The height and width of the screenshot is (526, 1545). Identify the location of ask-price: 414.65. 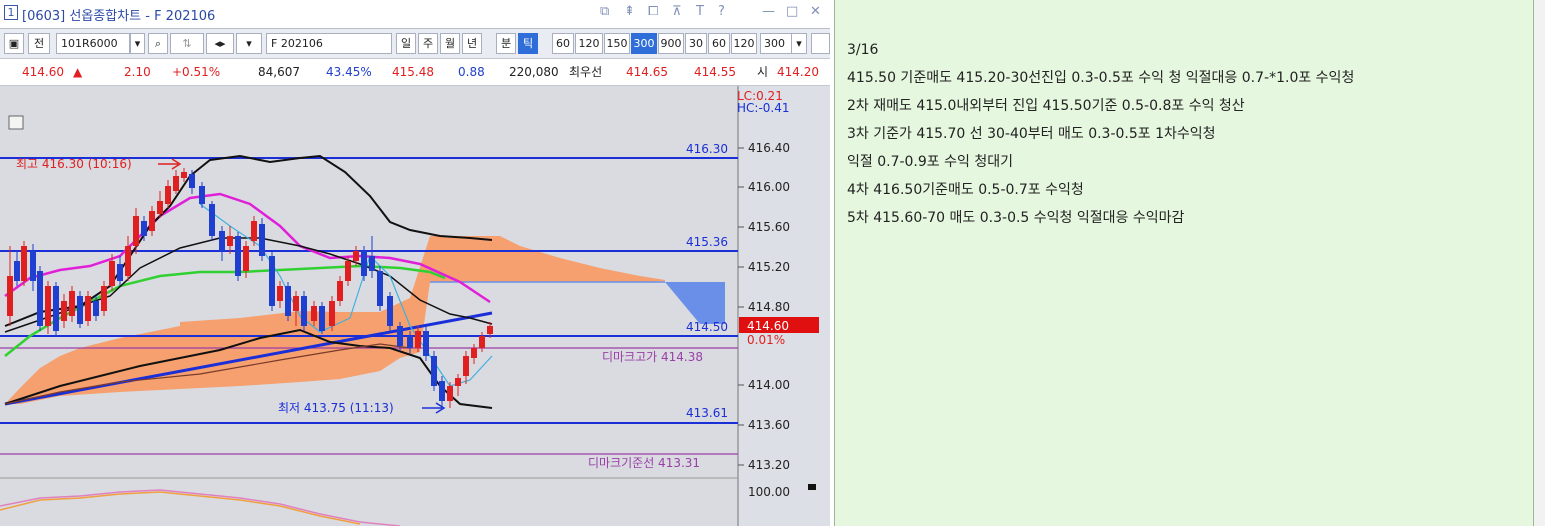
(647, 72).